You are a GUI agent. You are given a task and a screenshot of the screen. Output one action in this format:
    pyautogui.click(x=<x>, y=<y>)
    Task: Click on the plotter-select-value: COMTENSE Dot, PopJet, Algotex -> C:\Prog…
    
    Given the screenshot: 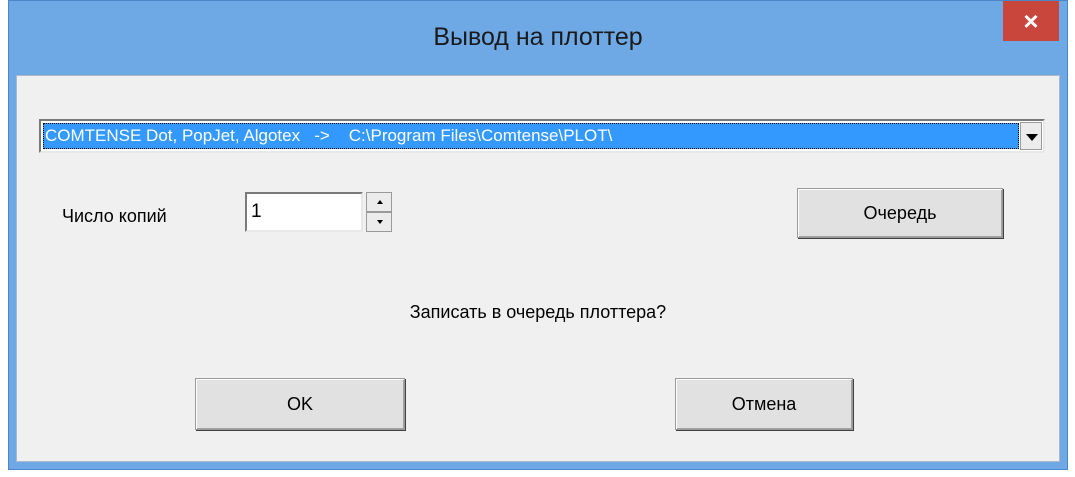 What is the action you would take?
    pyautogui.click(x=531, y=136)
    